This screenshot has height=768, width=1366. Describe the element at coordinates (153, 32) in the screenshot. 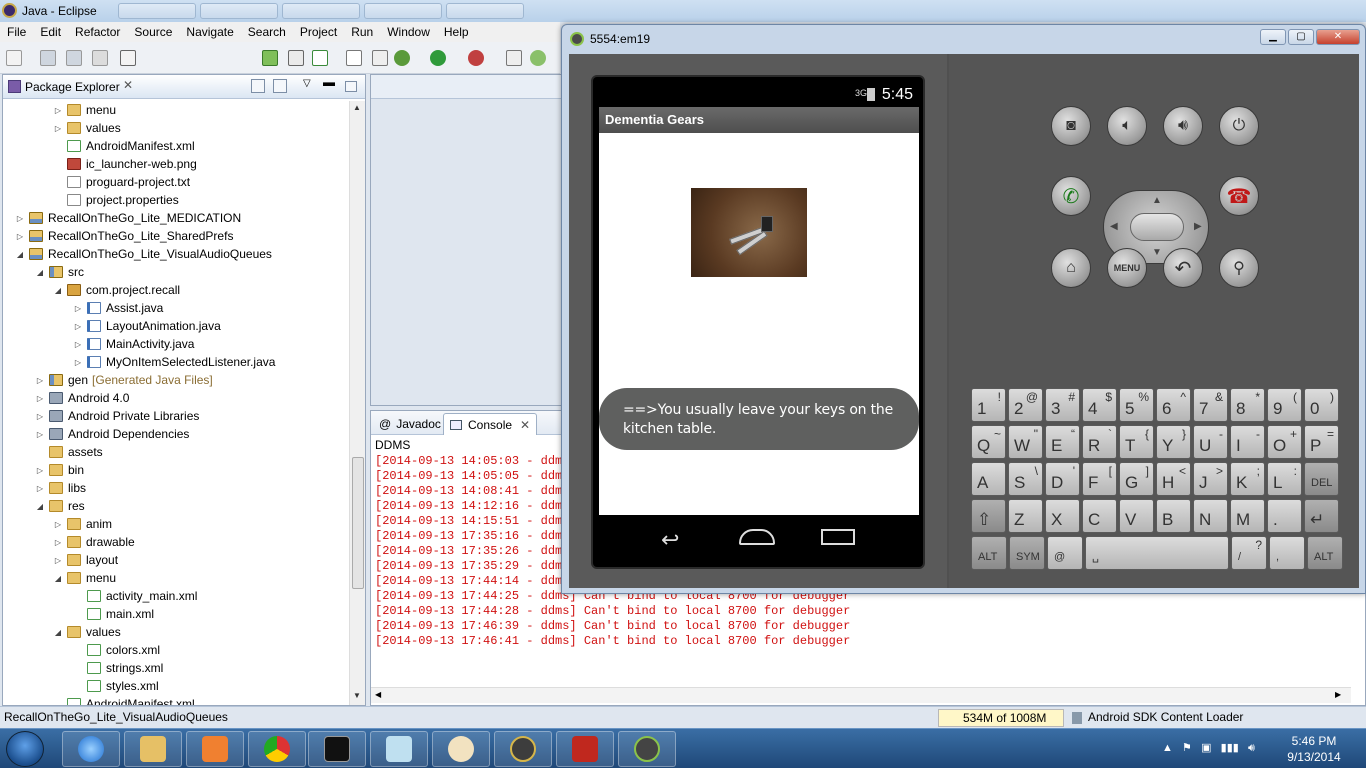

I see `menu-source: Source` at that location.